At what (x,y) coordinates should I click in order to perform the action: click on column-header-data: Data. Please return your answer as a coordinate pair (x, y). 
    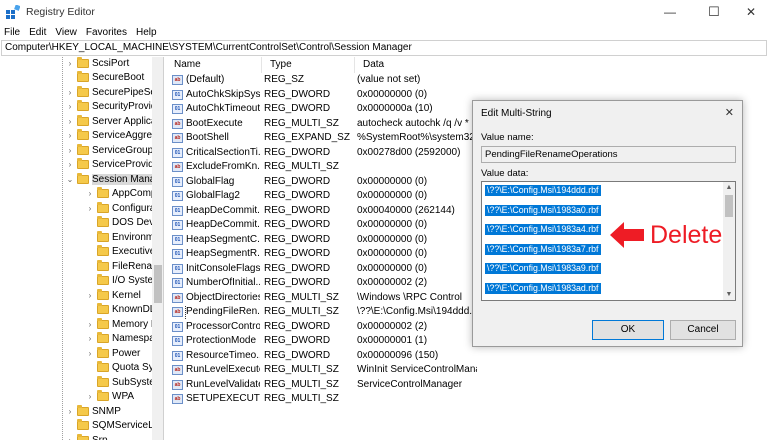
    Looking at the image, I should click on (555, 65).